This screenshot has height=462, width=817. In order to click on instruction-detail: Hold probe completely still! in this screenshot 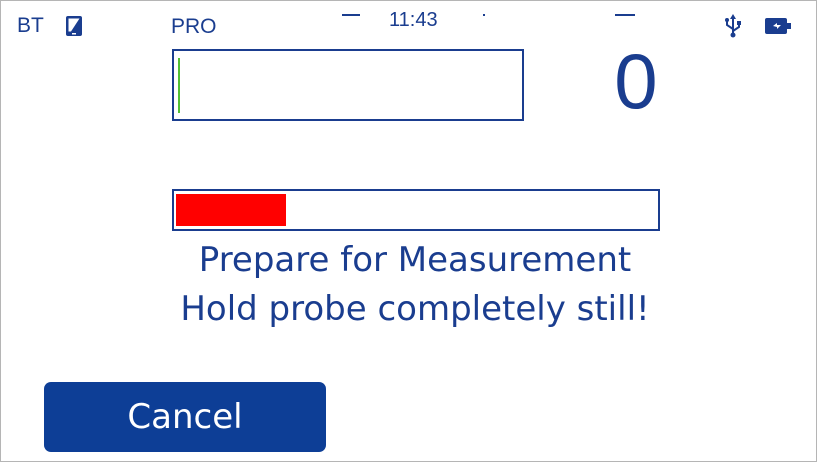, I will do `click(415, 309)`.